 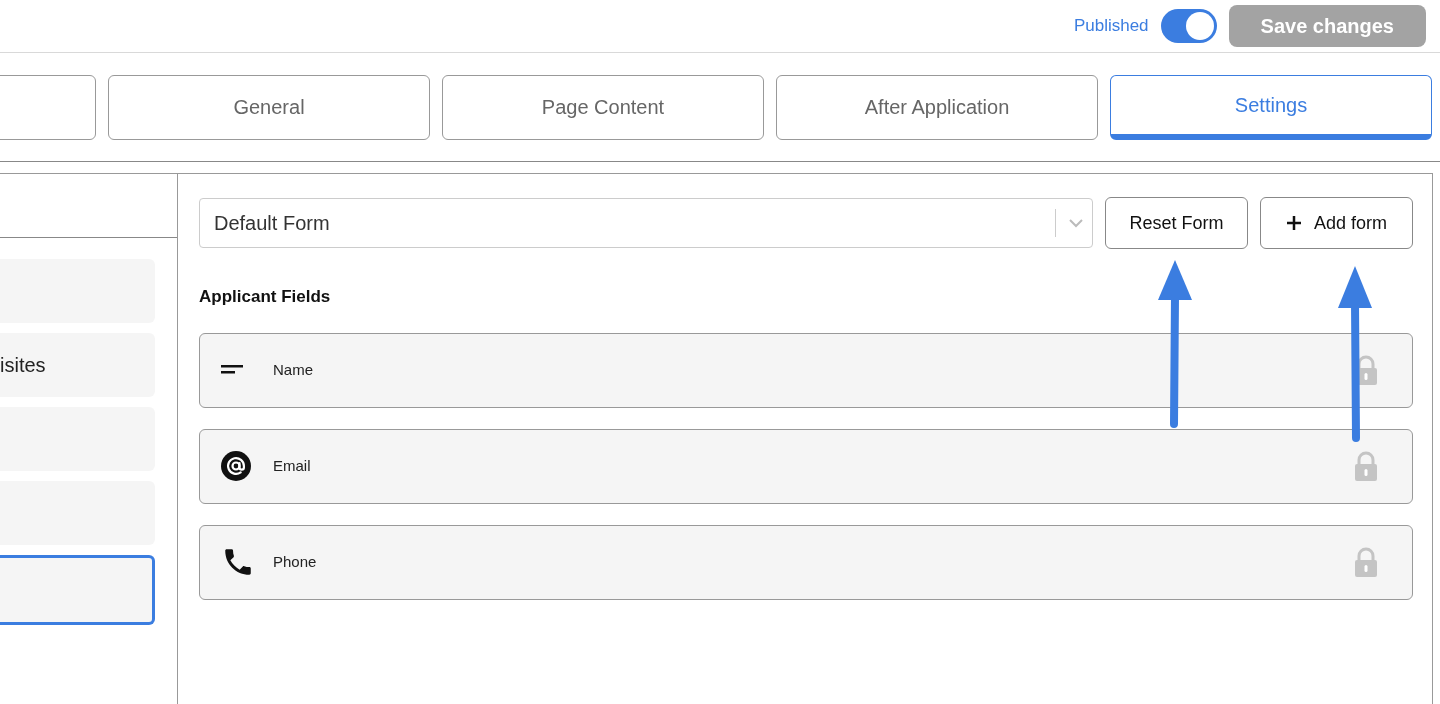 What do you see at coordinates (1336, 223) in the screenshot?
I see `add-form-button: Add form` at bounding box center [1336, 223].